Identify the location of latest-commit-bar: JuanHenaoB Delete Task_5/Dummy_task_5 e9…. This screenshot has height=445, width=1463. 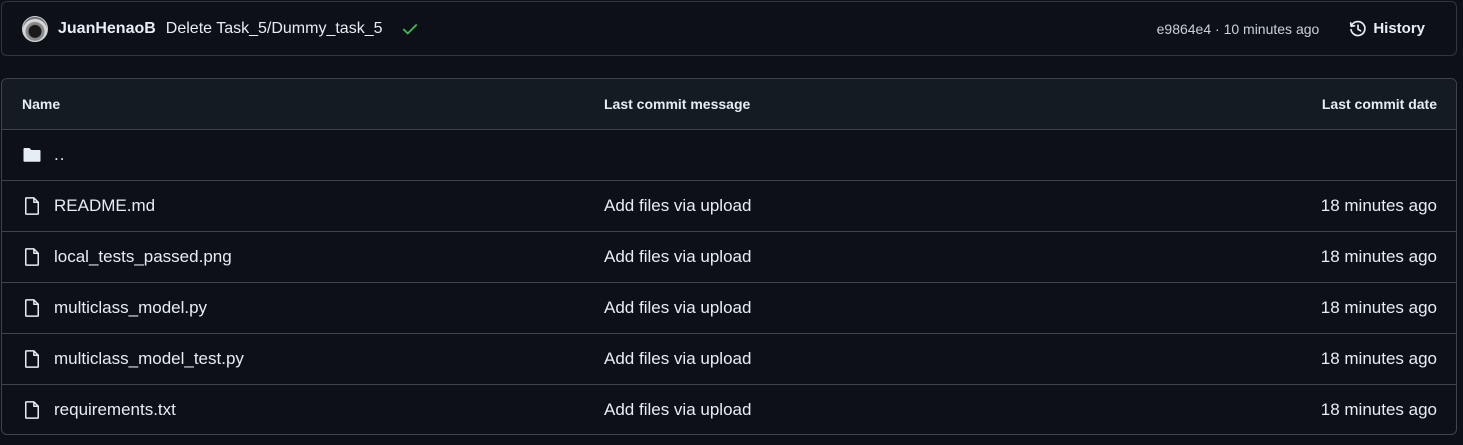
(729, 28).